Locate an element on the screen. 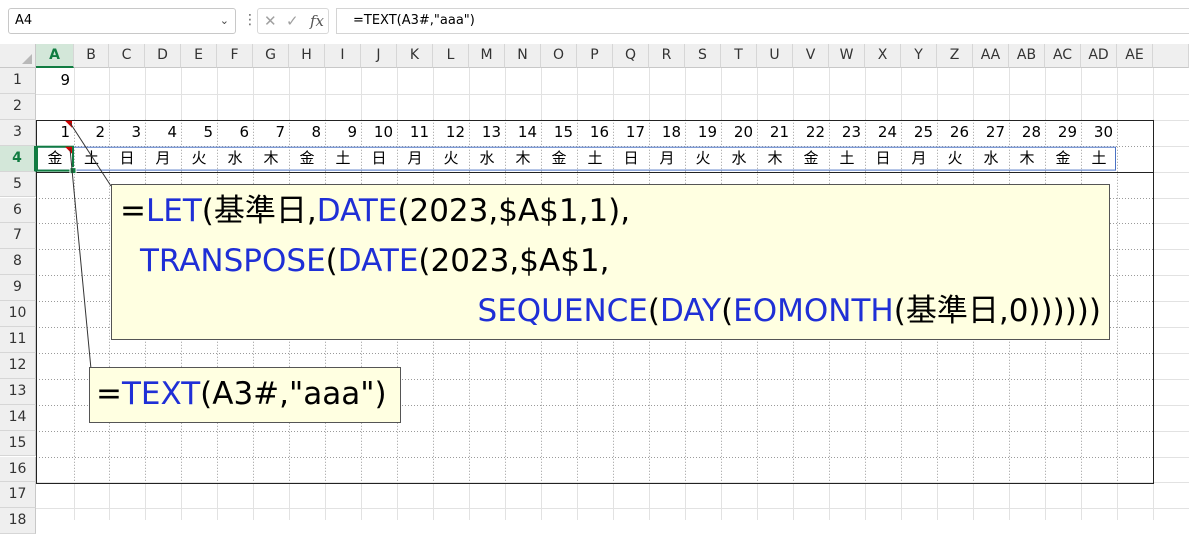  cell-weekday-15: 金 is located at coordinates (559, 159).